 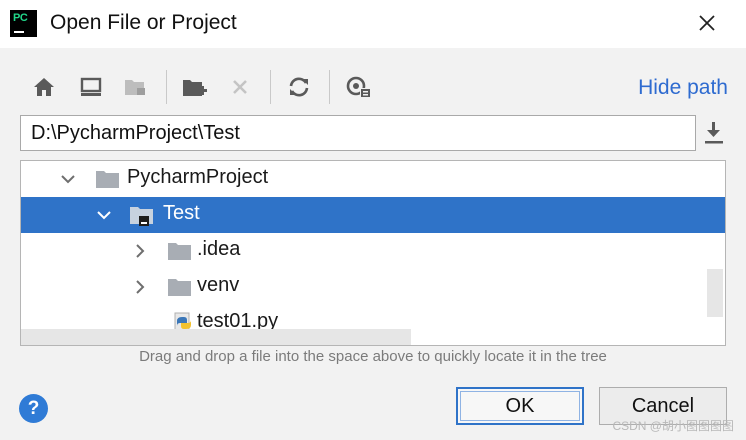 What do you see at coordinates (373, 179) in the screenshot?
I see `tree-row: PycharmProject` at bounding box center [373, 179].